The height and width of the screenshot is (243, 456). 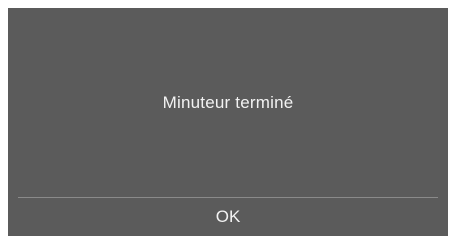 I want to click on dialog-message: Minuteur terminé, so click(x=228, y=102).